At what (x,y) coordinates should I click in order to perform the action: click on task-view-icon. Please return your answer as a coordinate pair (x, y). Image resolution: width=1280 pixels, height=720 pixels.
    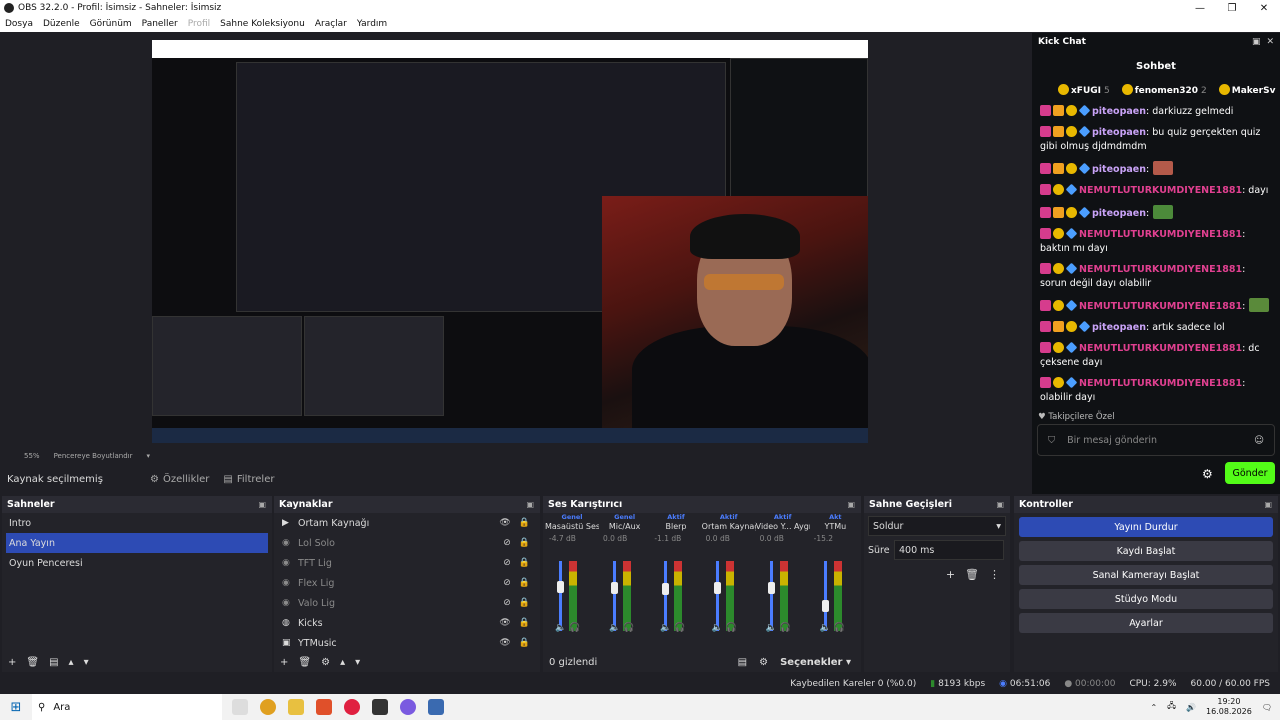
    Looking at the image, I should click on (240, 707).